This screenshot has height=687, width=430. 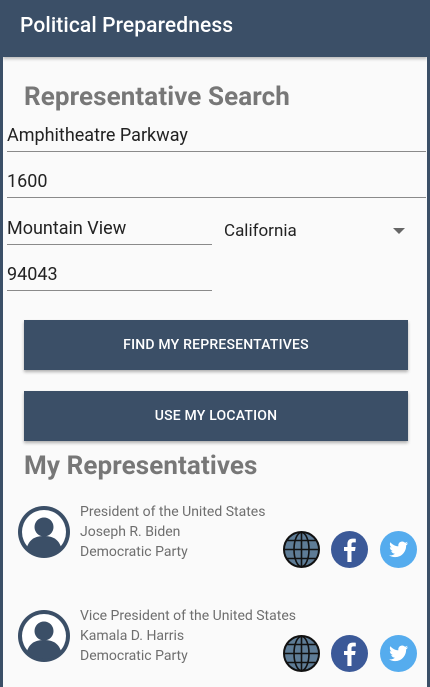 What do you see at coordinates (127, 26) in the screenshot?
I see `app-title: Political Preparedness` at bounding box center [127, 26].